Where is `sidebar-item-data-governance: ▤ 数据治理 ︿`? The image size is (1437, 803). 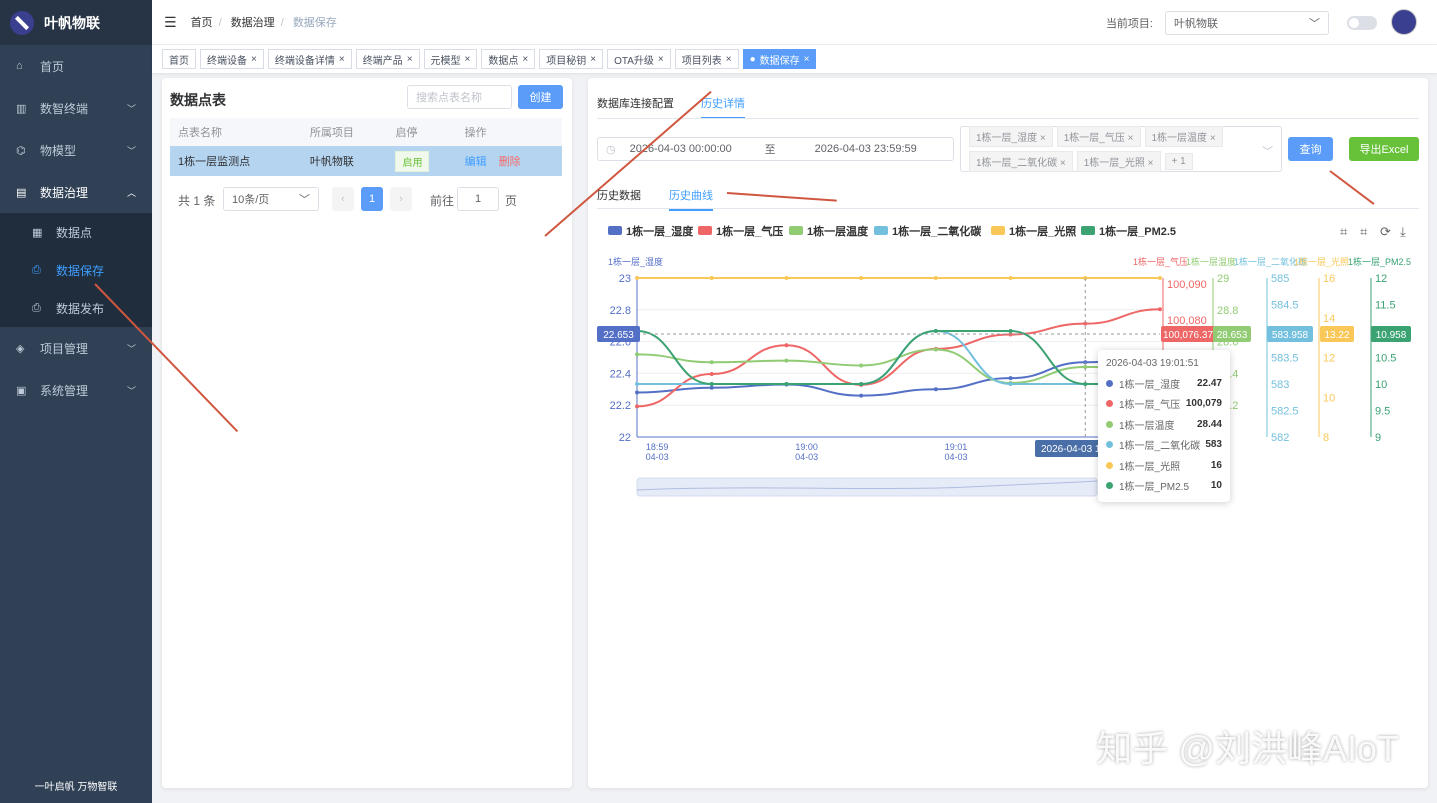 sidebar-item-data-governance: ▤ 数据治理 ︿ is located at coordinates (76, 192).